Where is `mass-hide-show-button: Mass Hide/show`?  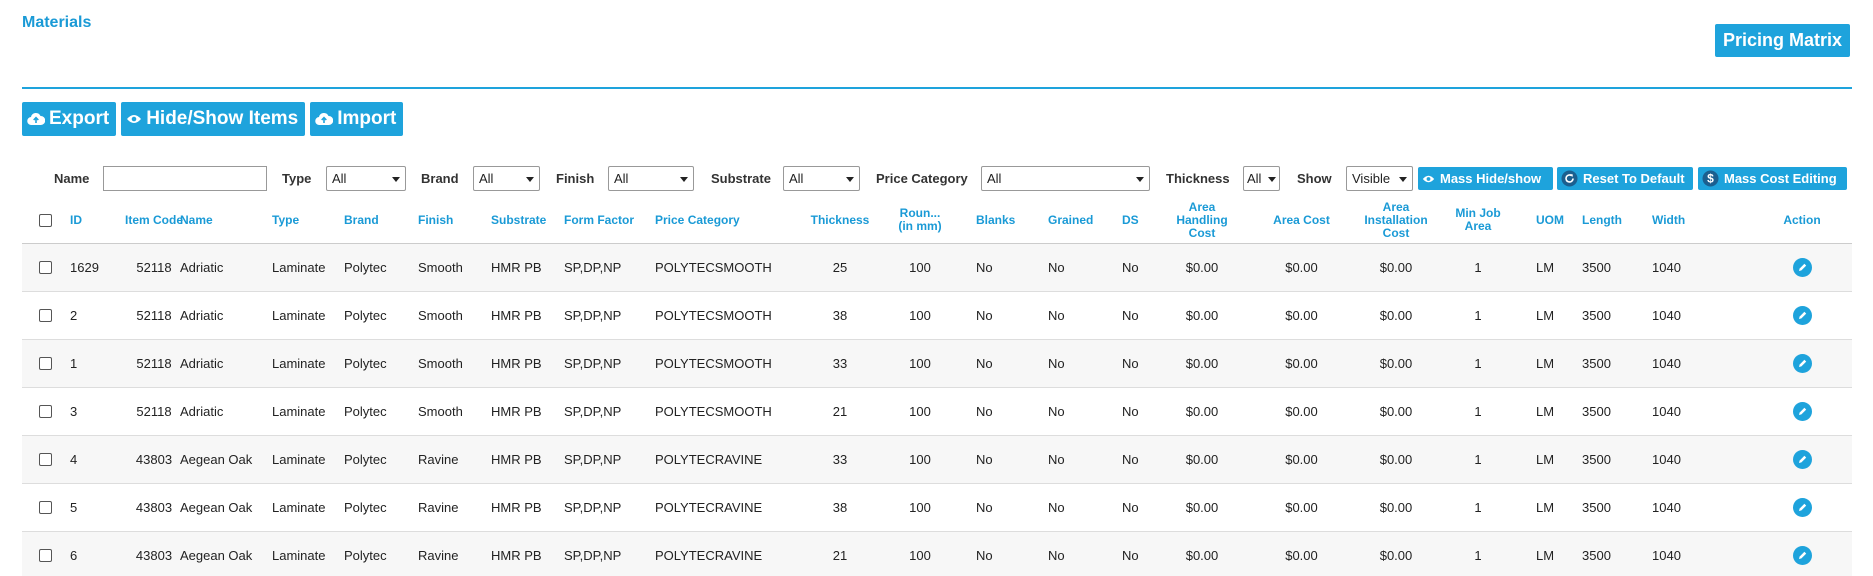 mass-hide-show-button: Mass Hide/show is located at coordinates (1485, 178).